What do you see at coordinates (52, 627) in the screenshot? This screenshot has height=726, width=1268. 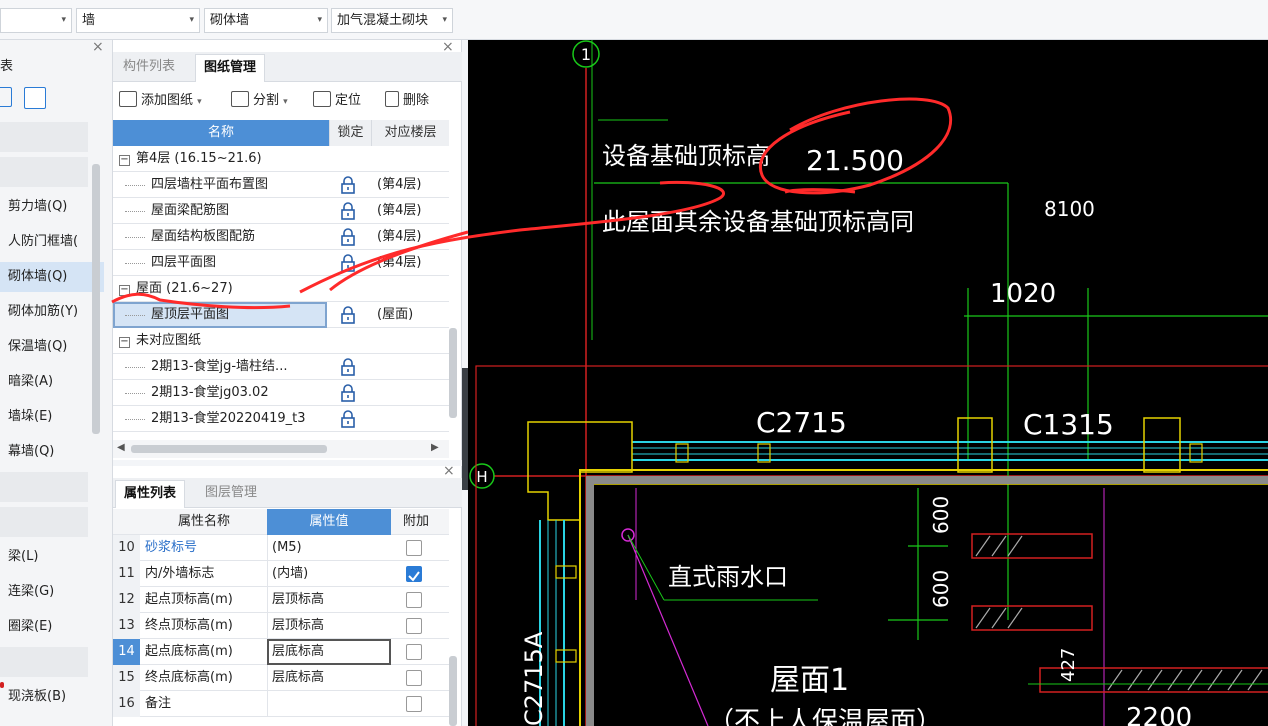 I see `nav-item-ring-beam: 圈梁(E)` at bounding box center [52, 627].